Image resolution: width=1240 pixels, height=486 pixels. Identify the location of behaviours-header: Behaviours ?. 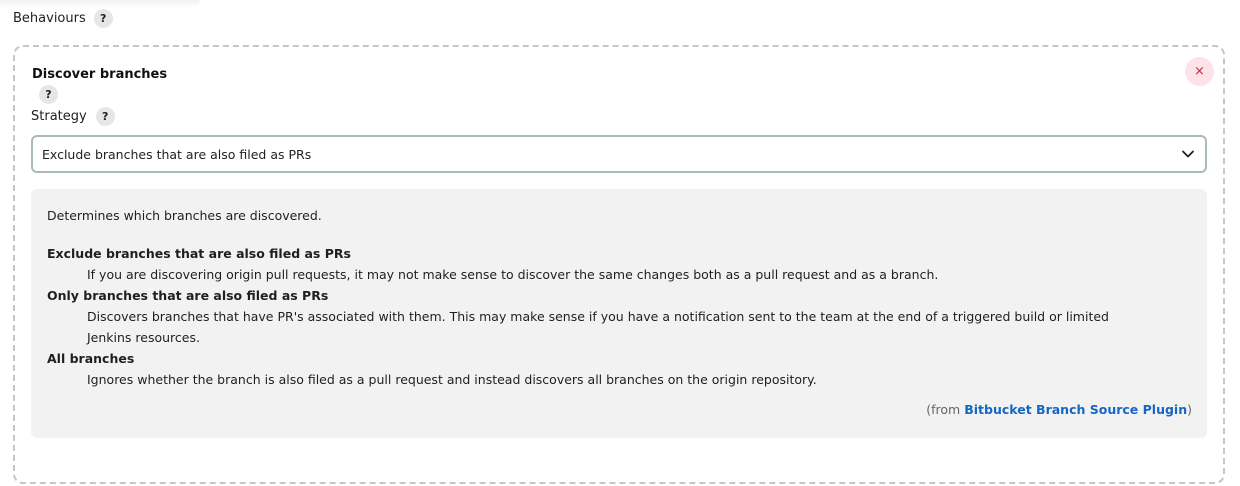
(63, 18).